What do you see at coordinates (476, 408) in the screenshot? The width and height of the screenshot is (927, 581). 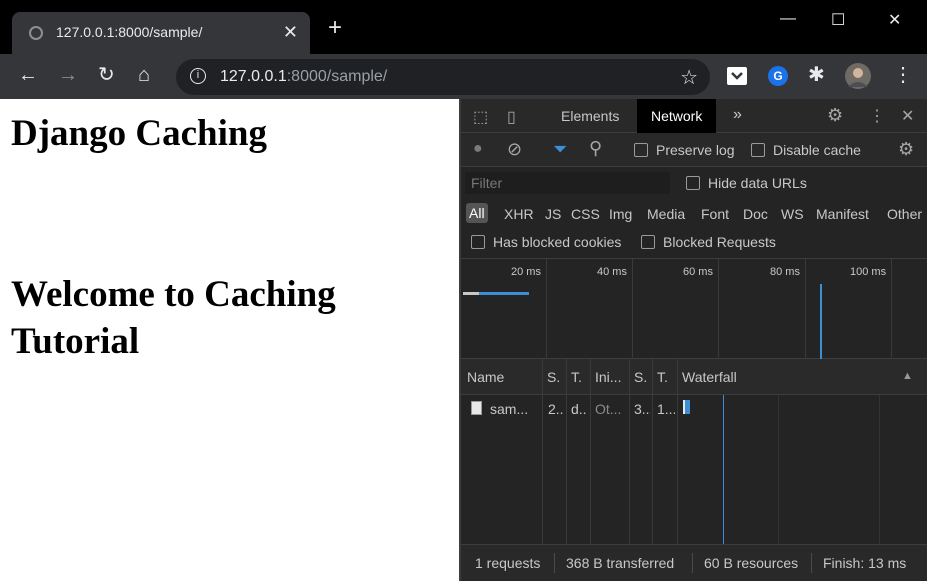 I see `document-icon` at bounding box center [476, 408].